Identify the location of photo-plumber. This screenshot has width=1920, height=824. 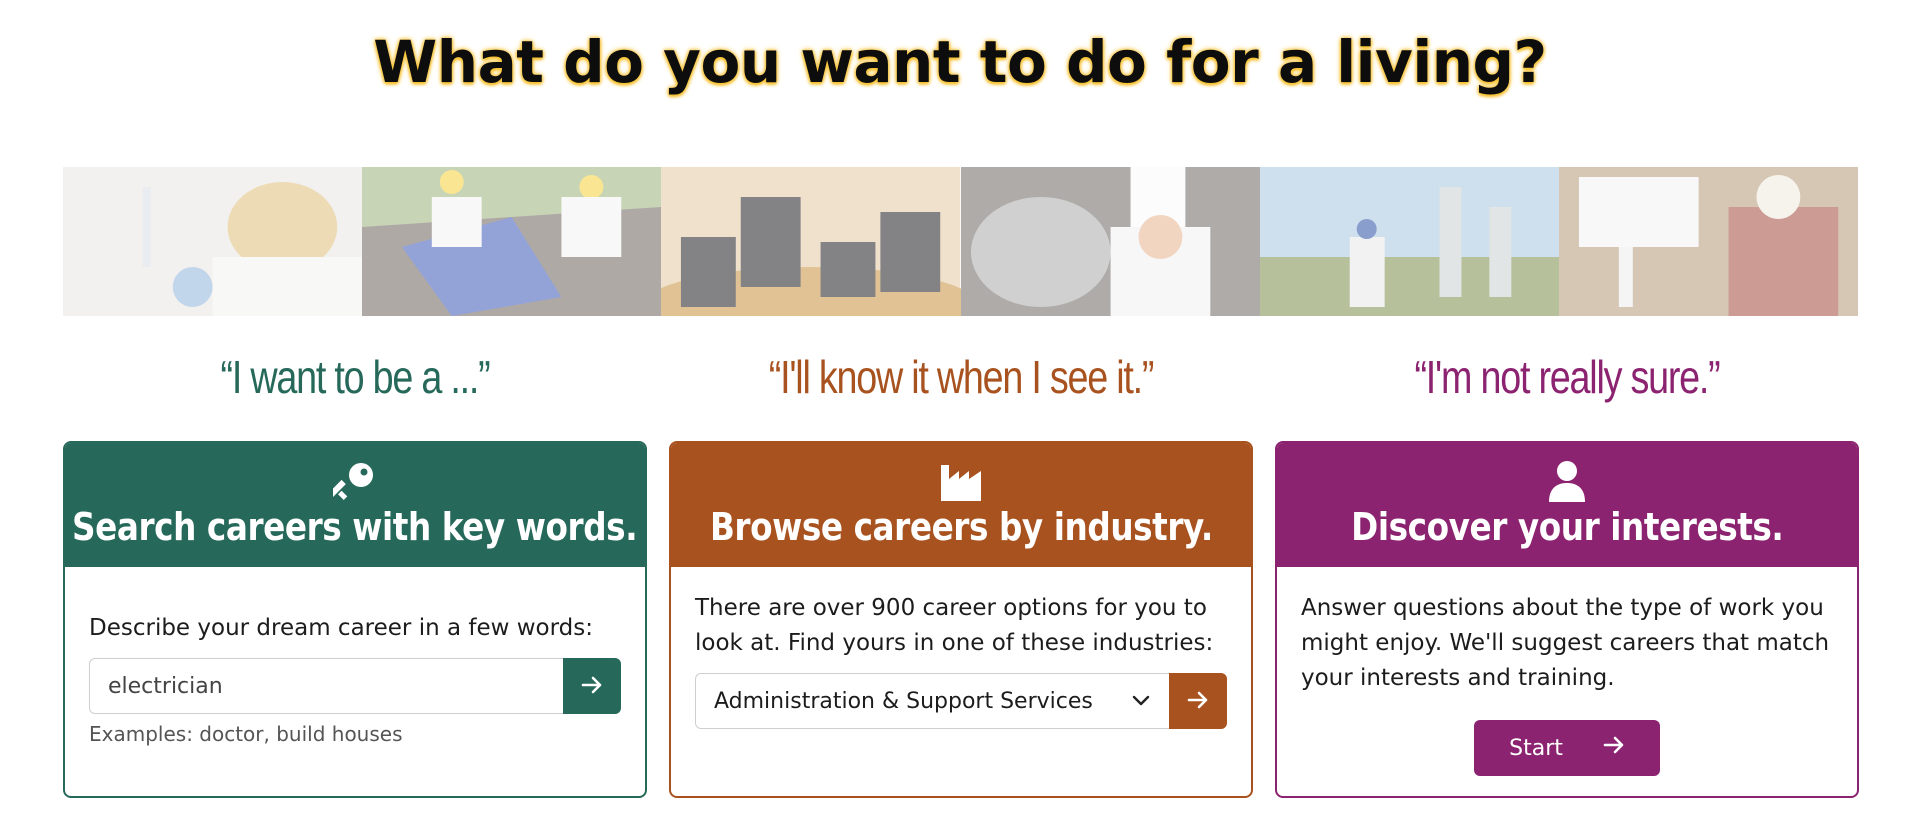
(1708, 241).